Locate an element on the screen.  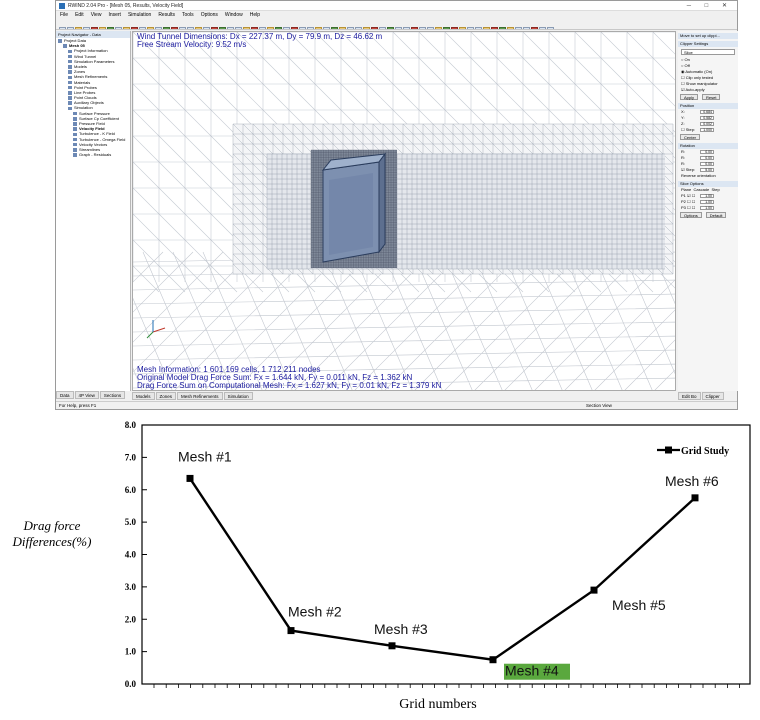
apply-button: Apply is located at coordinates (689, 97).